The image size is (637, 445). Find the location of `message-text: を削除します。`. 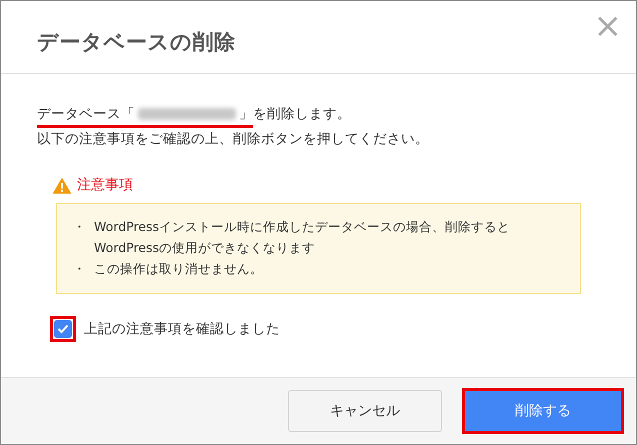

message-text: を削除します。 is located at coordinates (302, 114).